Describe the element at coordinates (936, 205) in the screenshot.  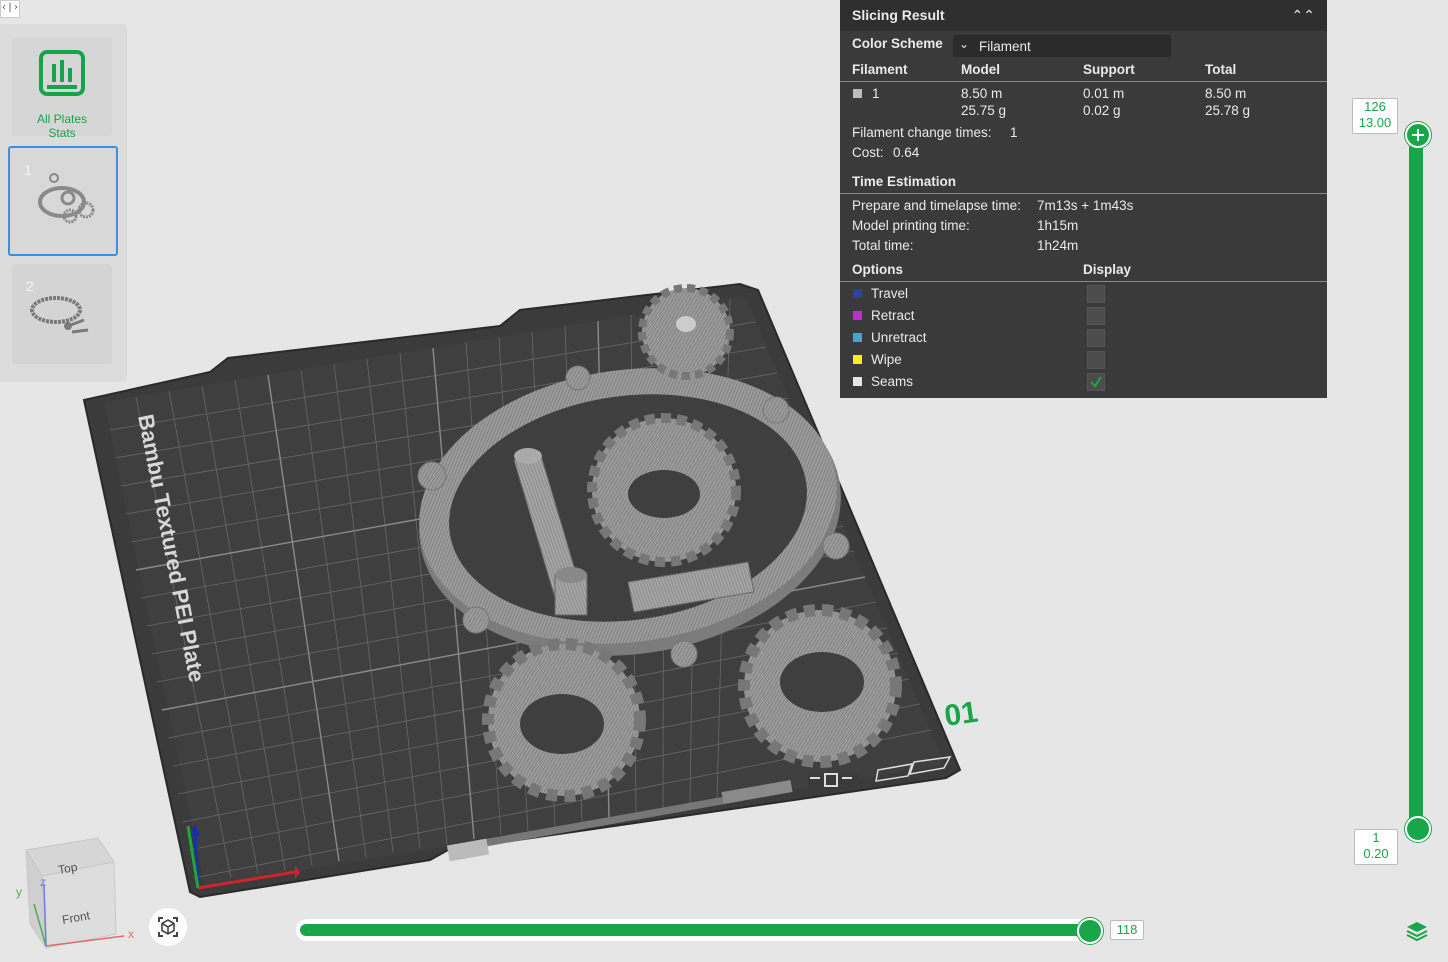
I see `prepare-time-label: Prepare and timelapse time:` at that location.